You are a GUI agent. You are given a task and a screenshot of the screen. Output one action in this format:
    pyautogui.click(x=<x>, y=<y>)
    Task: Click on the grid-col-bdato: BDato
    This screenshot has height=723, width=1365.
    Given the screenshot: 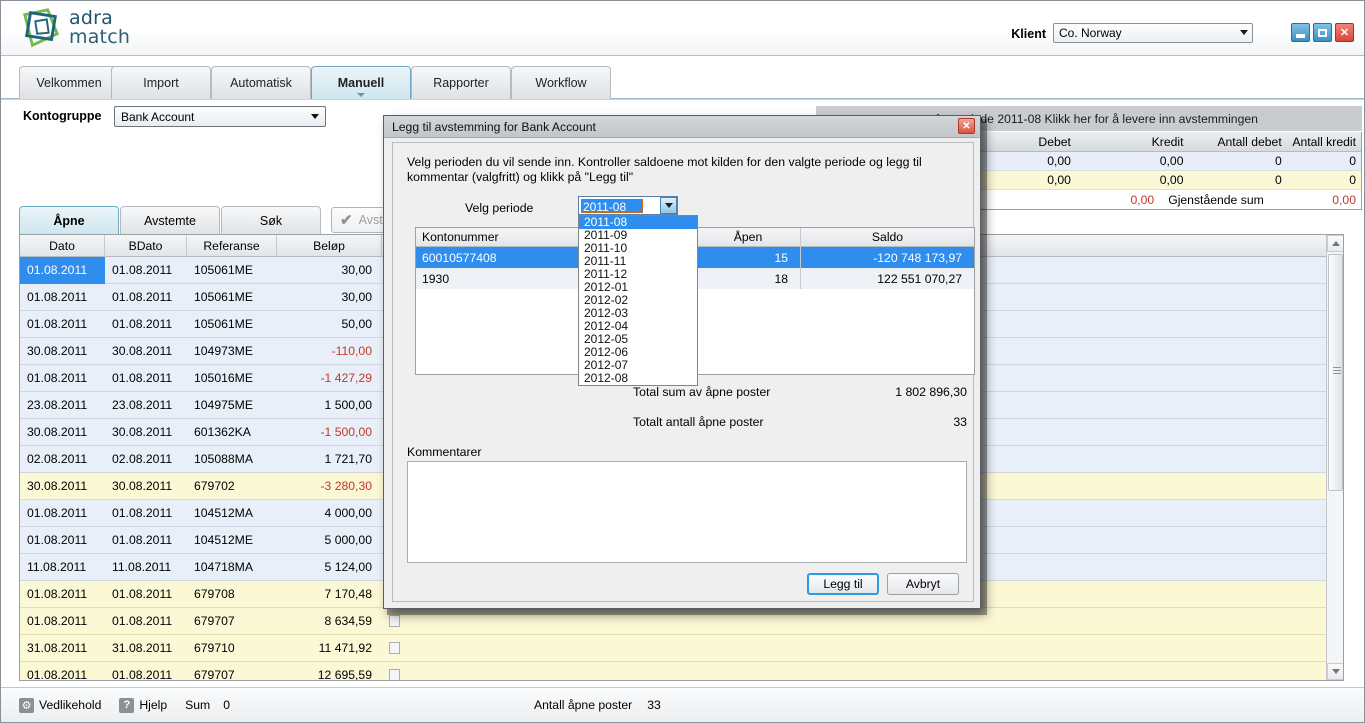 What is the action you would take?
    pyautogui.click(x=146, y=246)
    